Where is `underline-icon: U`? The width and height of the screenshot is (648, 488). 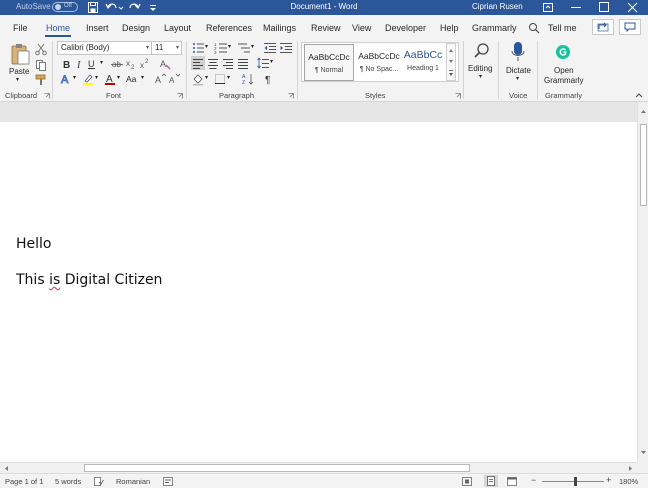 underline-icon: U is located at coordinates (92, 64).